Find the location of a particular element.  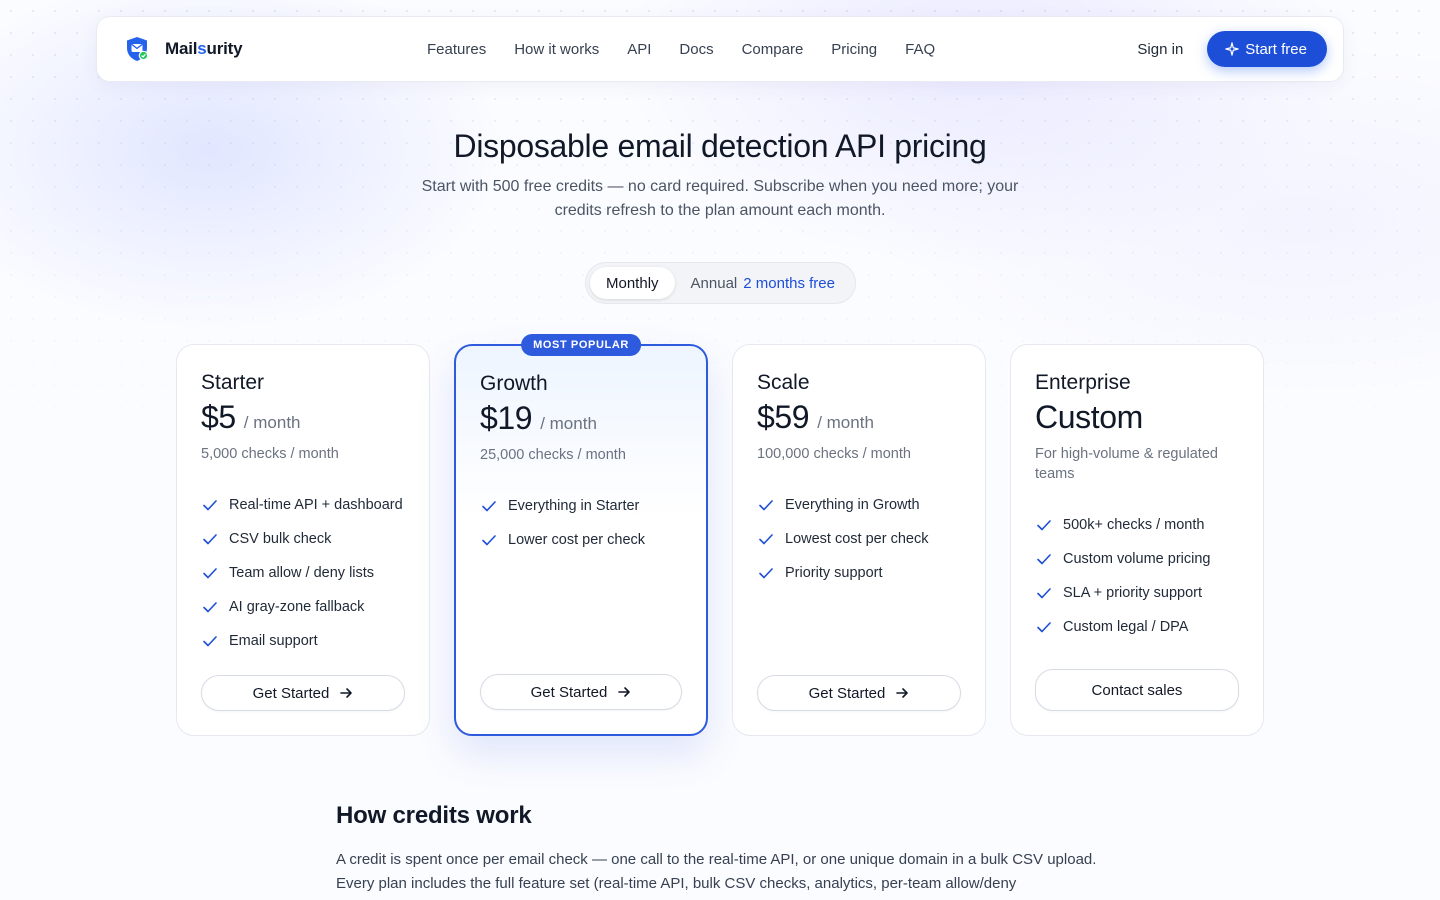

get-started-scale-button: Get Started is located at coordinates (859, 693).